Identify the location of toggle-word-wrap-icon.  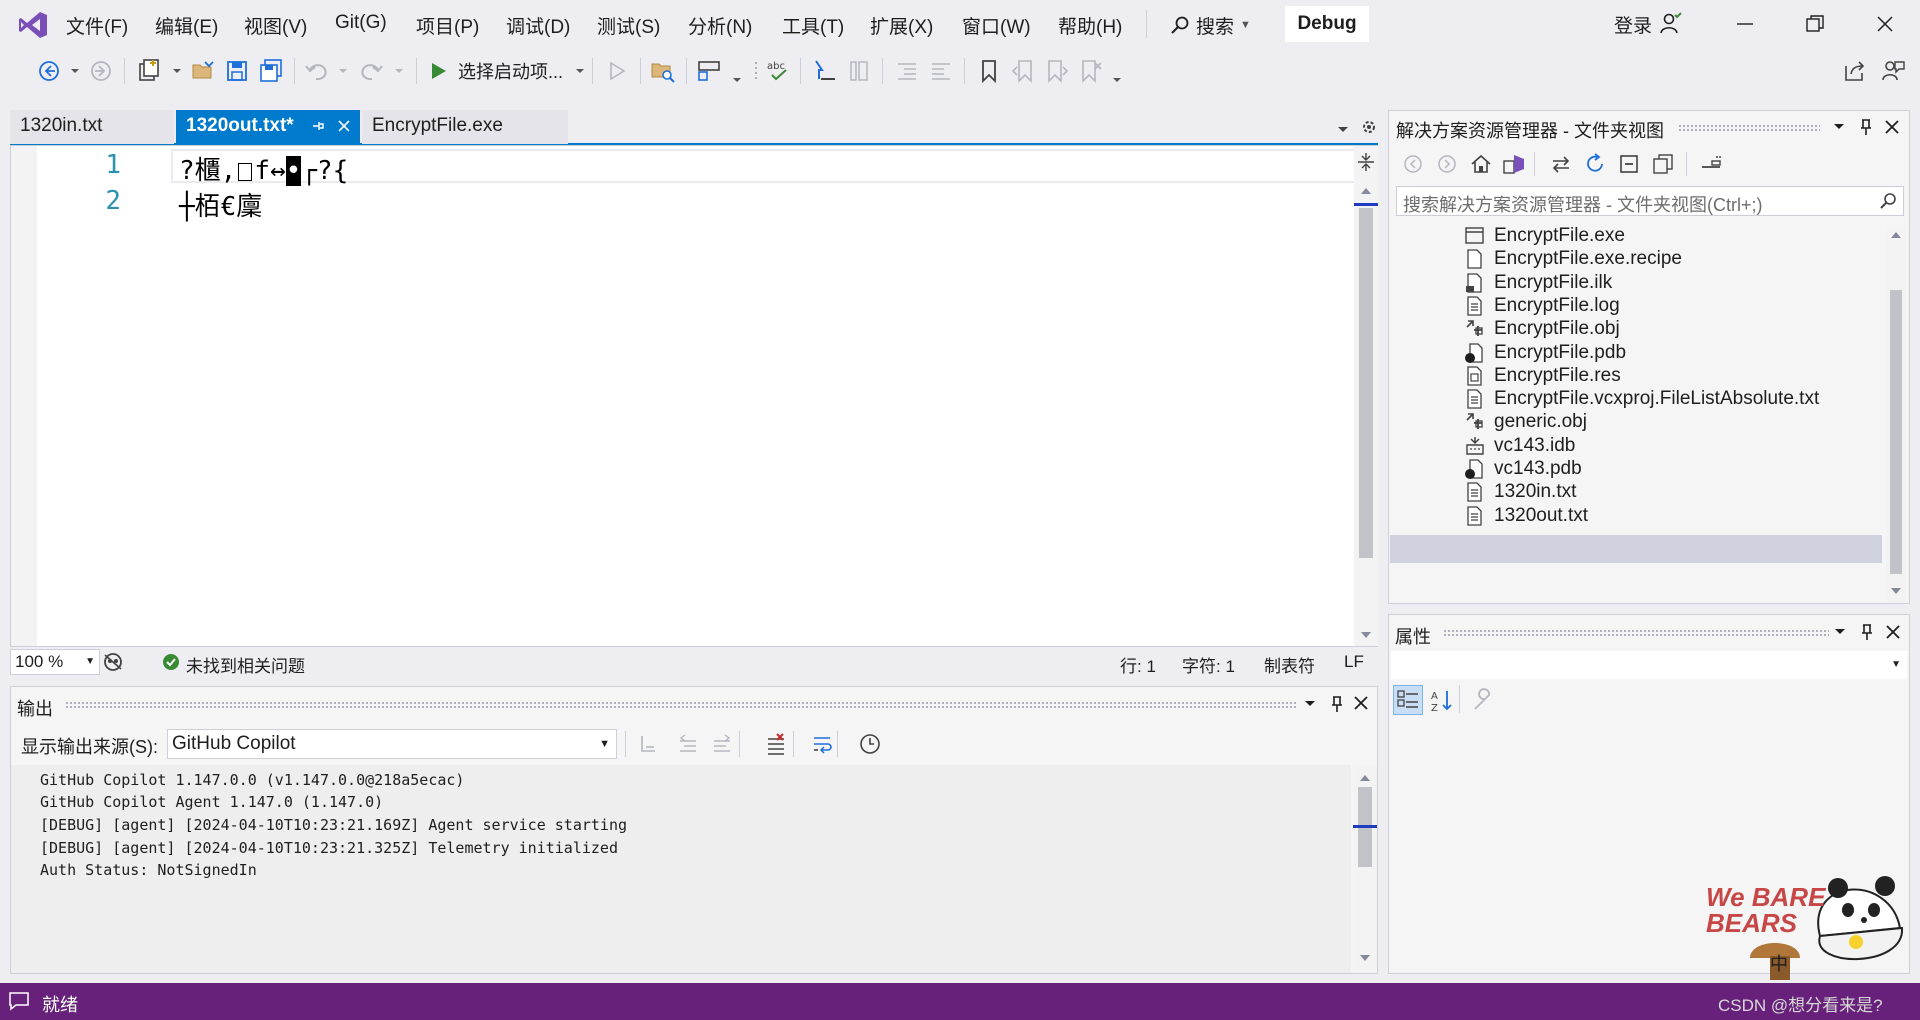
(822, 744).